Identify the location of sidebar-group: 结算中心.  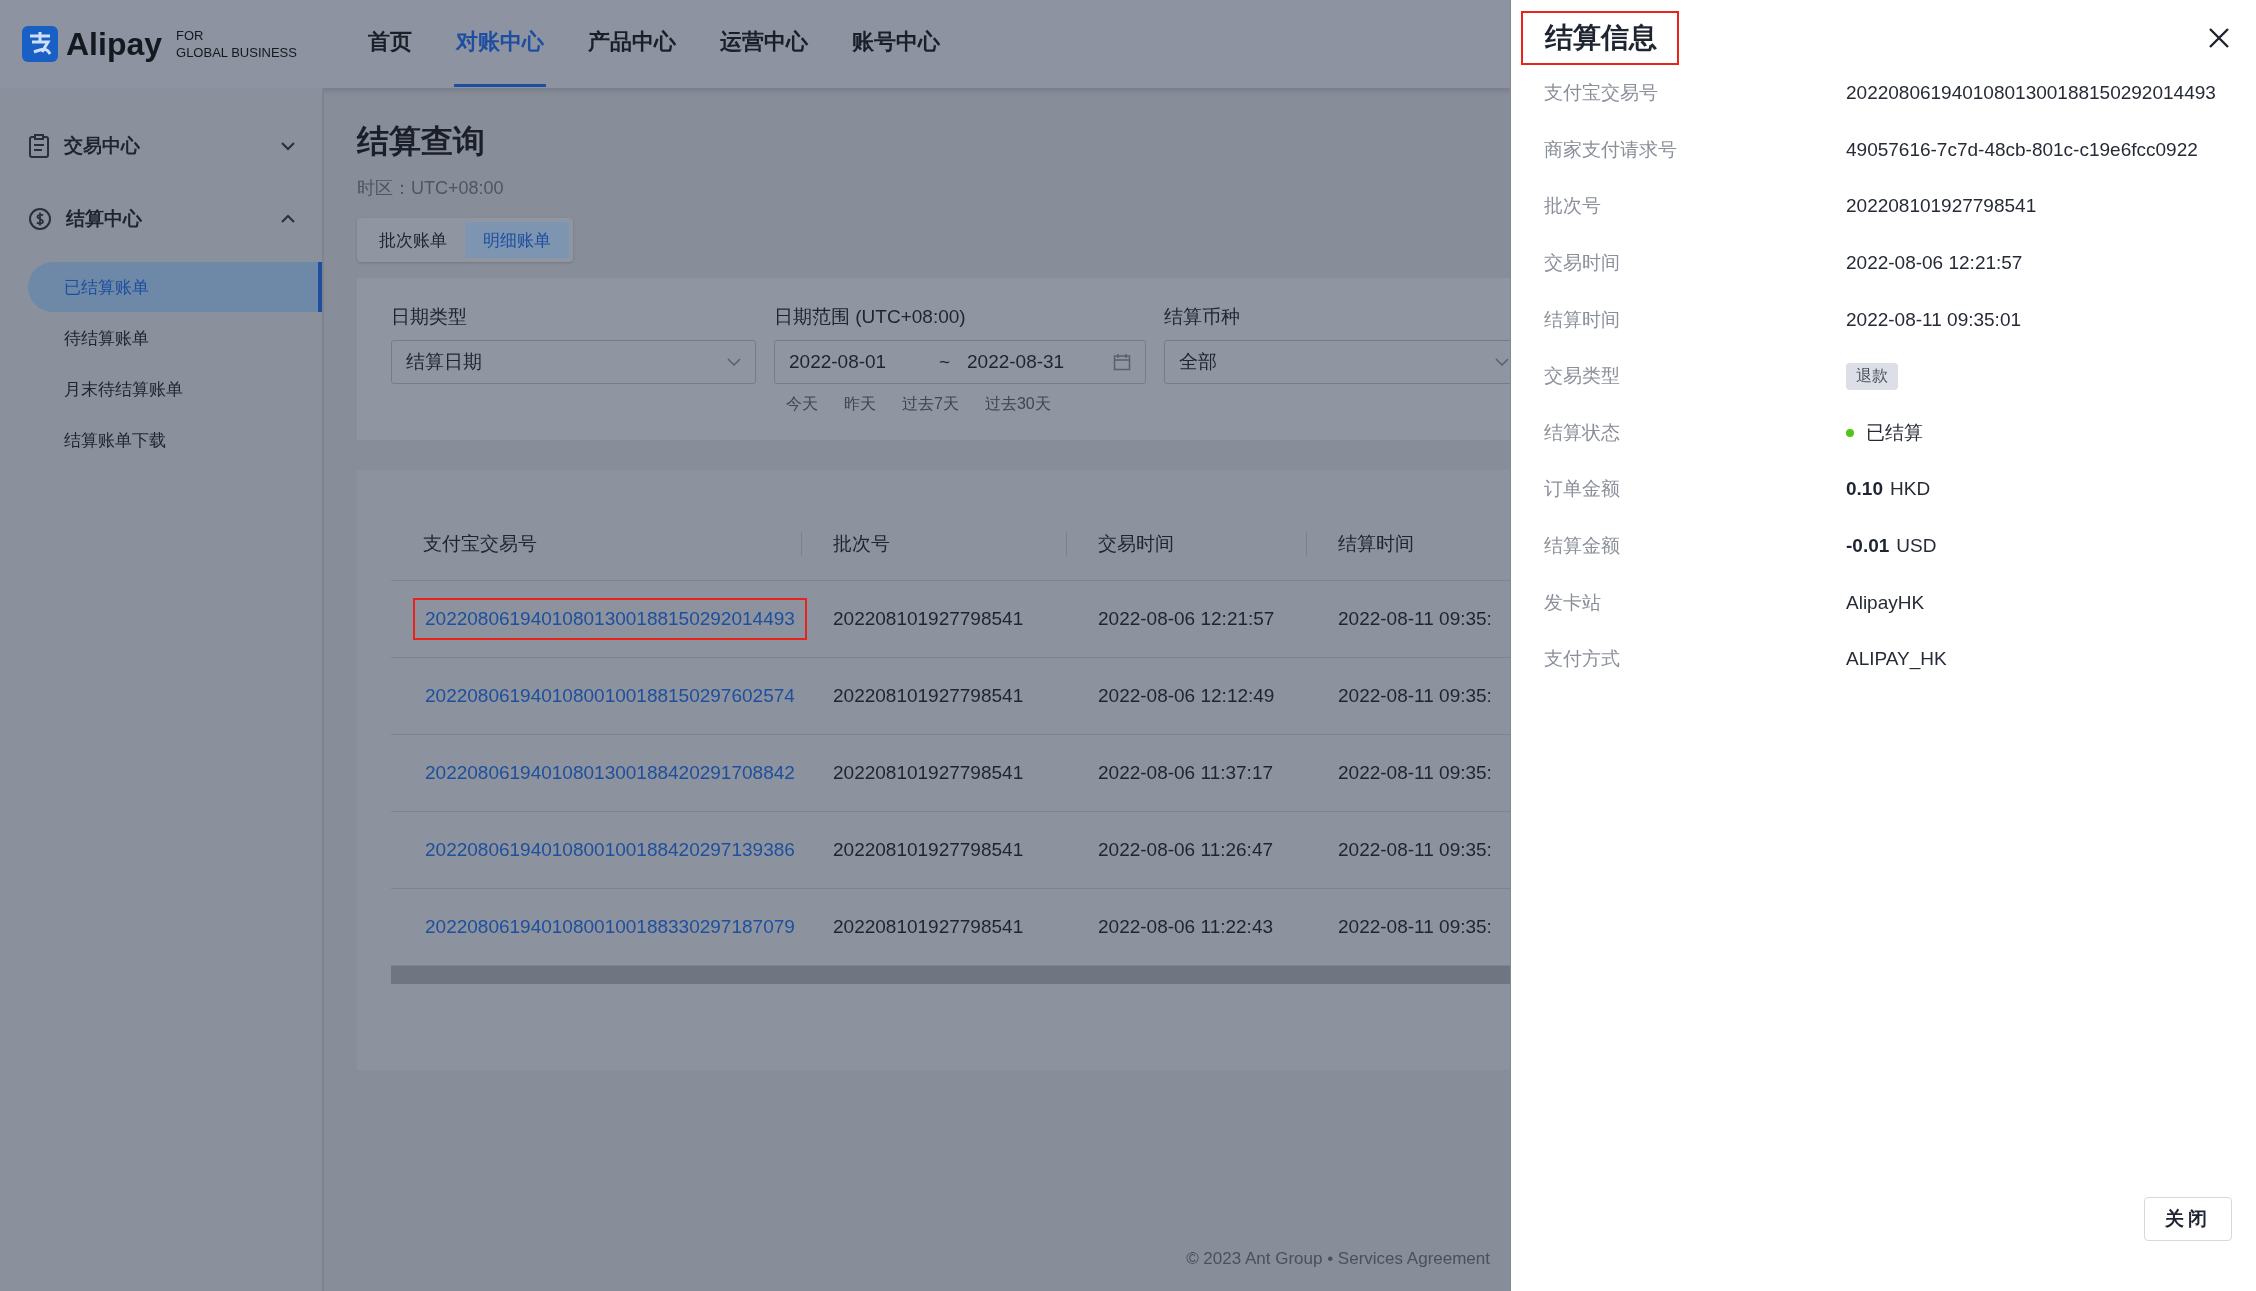
(161, 219).